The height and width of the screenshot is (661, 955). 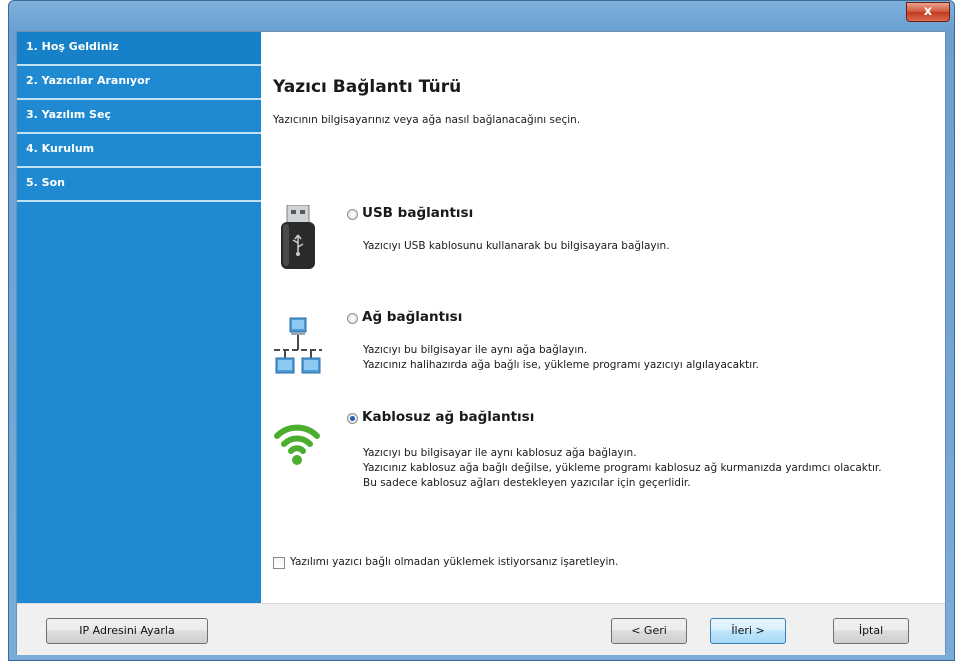 I want to click on sidebar-step-select-software: 3. Yazılım Seç, so click(x=139, y=117).